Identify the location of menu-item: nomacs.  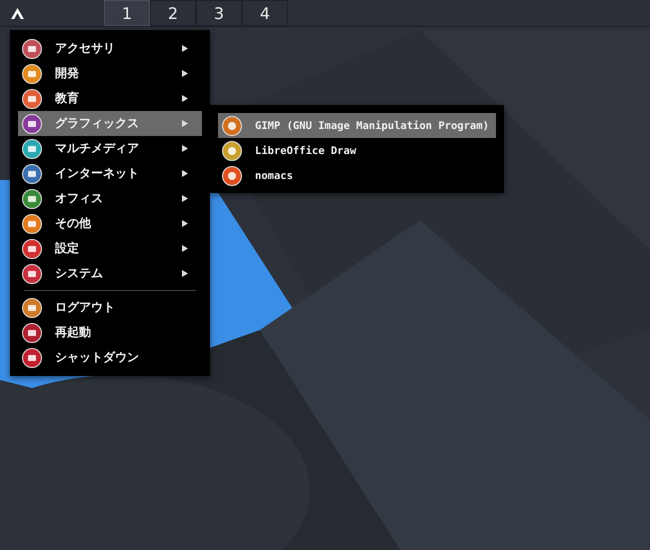
(357, 175).